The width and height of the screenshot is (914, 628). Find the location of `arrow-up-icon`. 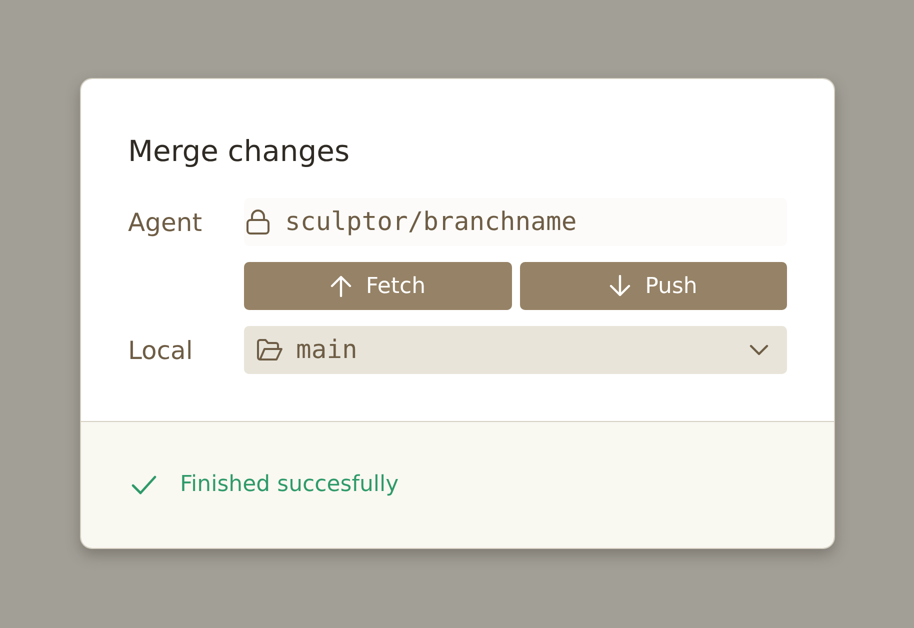

arrow-up-icon is located at coordinates (341, 286).